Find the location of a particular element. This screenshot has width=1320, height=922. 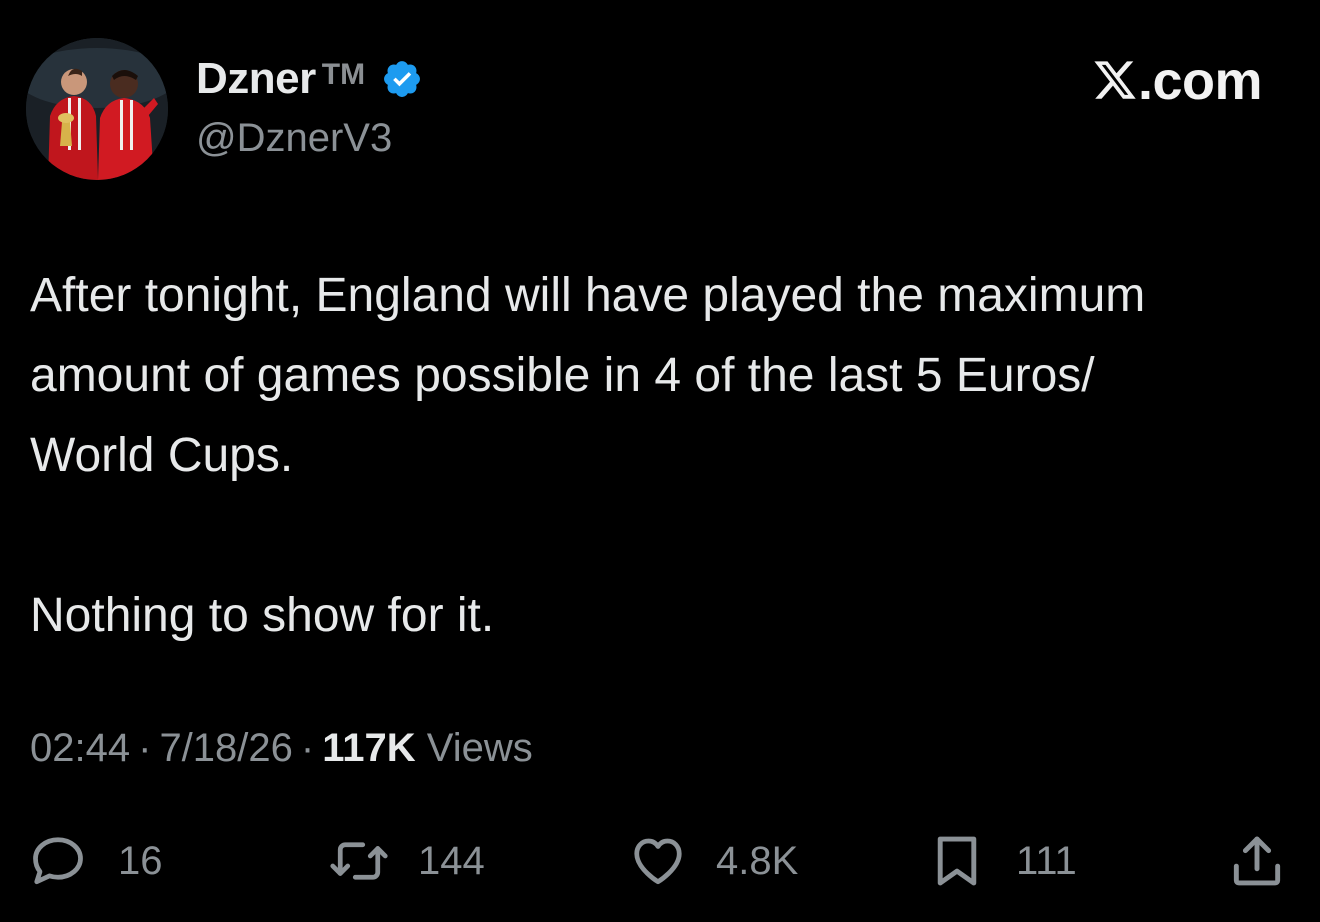

tweet-line: Nothing to show for it. is located at coordinates (262, 615).